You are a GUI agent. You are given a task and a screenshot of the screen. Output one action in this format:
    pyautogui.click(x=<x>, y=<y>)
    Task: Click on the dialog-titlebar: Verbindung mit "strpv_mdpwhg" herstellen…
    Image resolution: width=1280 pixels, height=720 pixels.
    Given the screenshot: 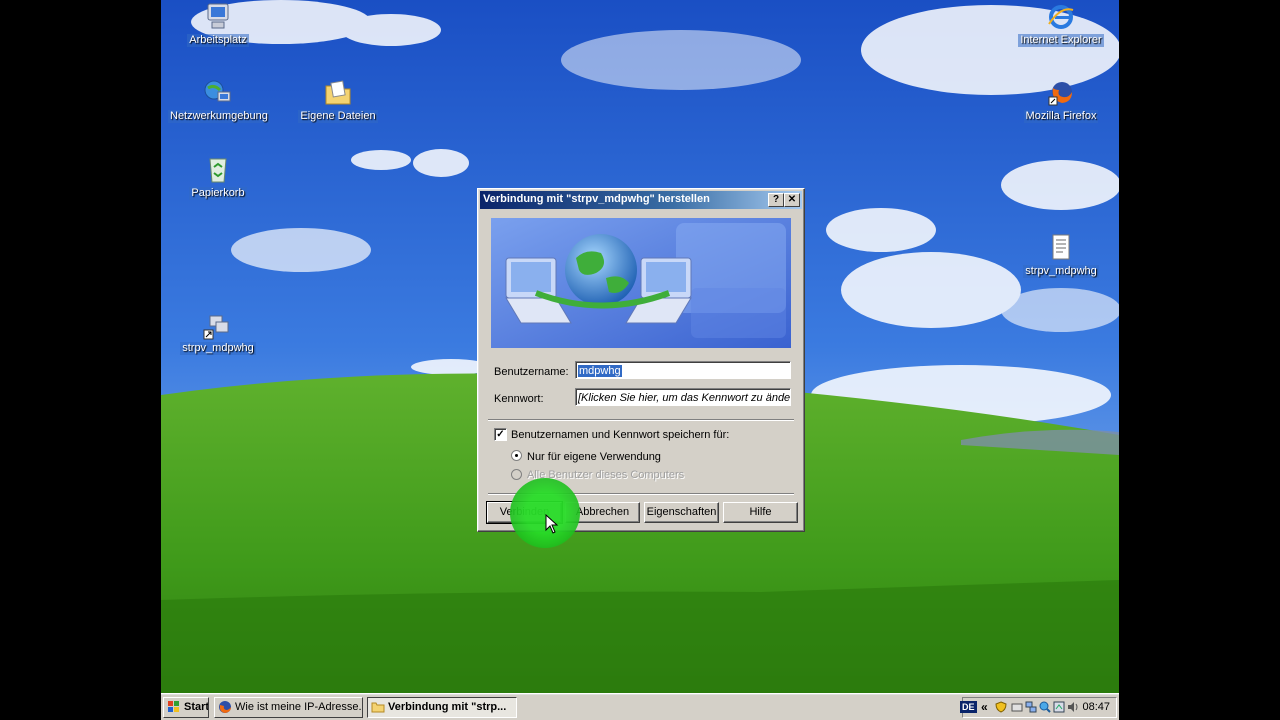 What is the action you would take?
    pyautogui.click(x=641, y=200)
    